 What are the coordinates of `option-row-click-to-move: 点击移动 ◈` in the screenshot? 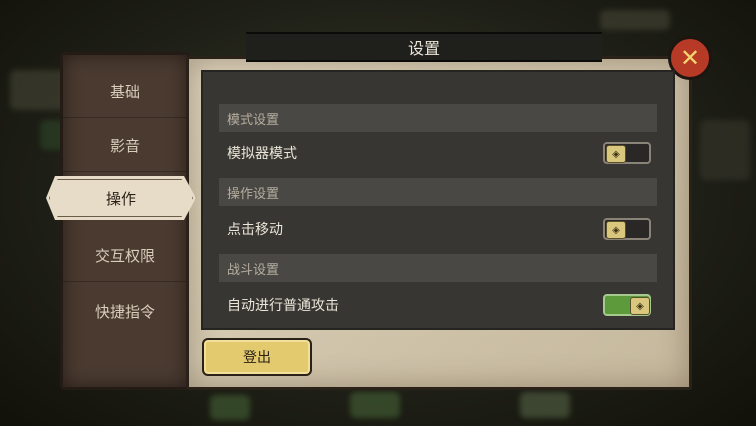 It's located at (439, 229).